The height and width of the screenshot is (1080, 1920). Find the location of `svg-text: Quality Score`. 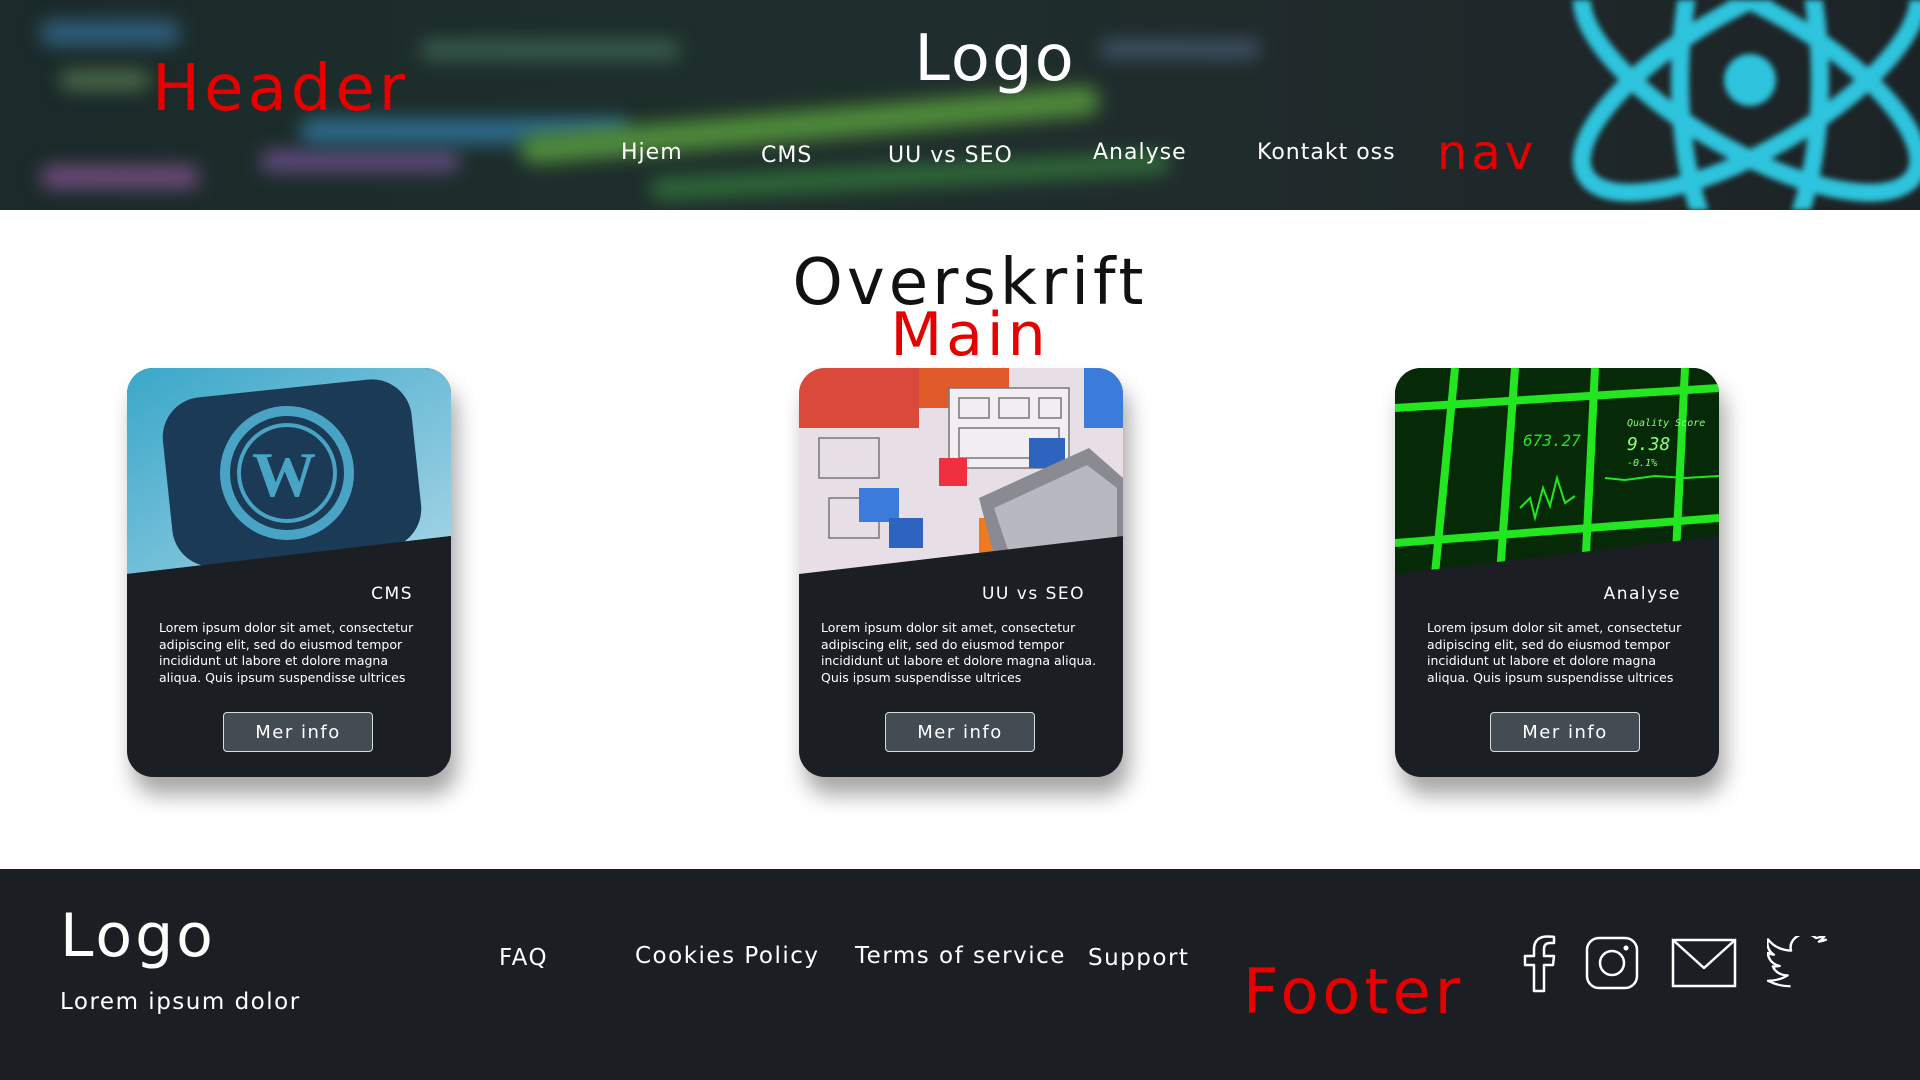

svg-text: Quality Score is located at coordinates (1666, 423).